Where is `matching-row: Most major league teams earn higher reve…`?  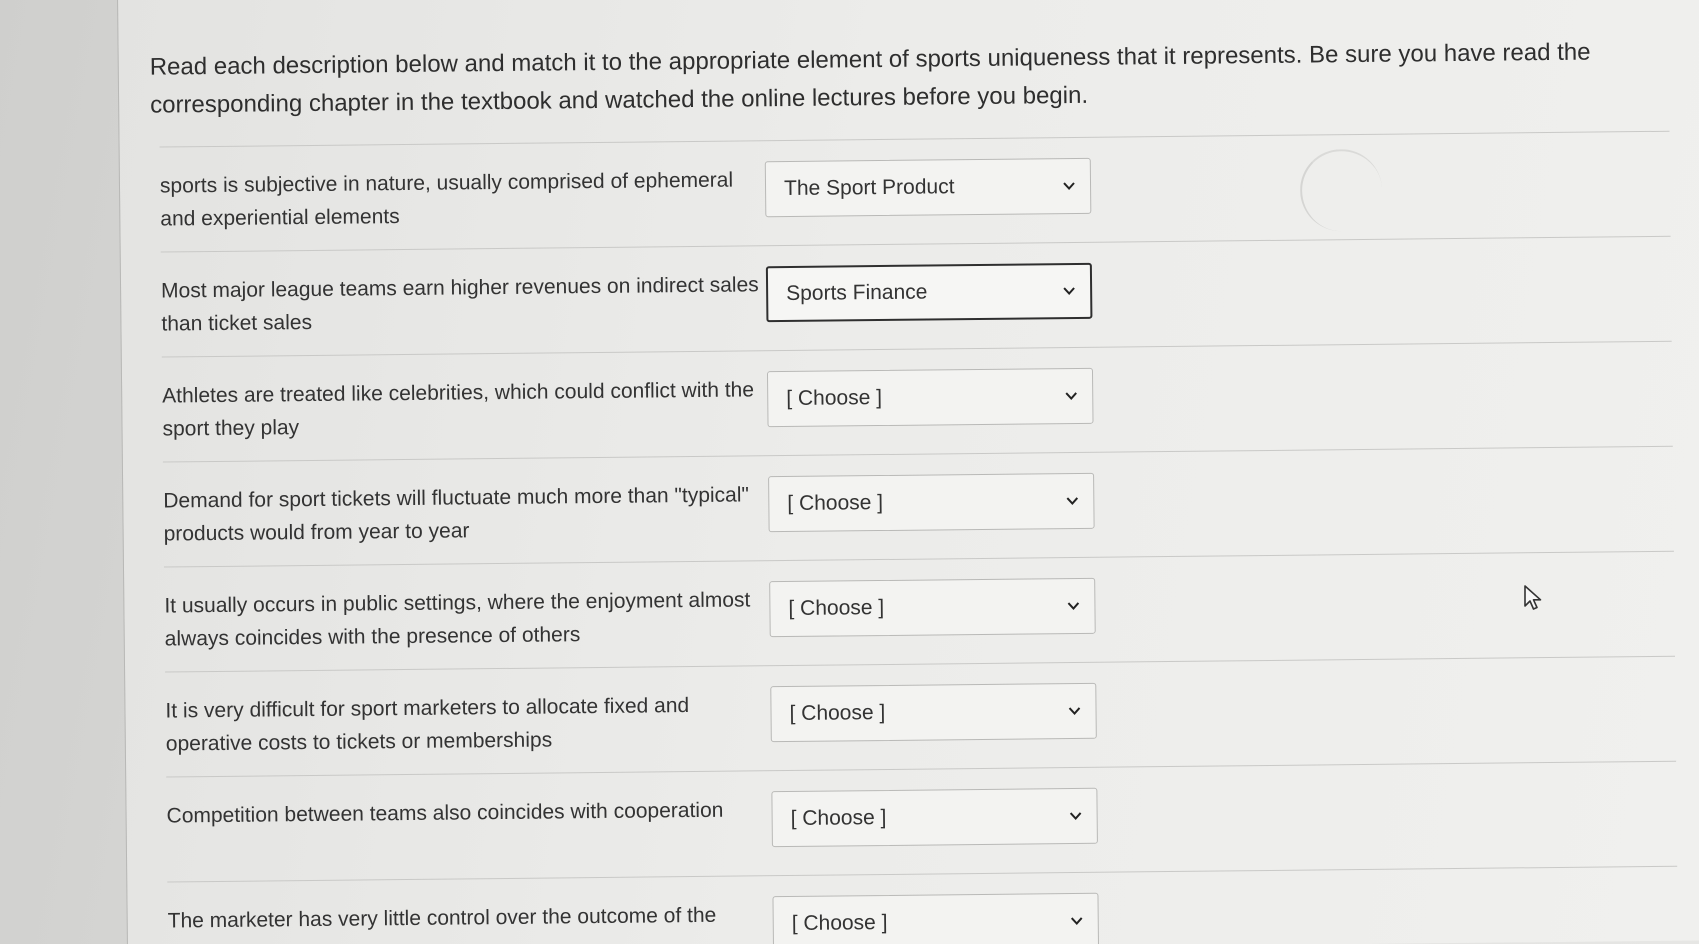
matching-row: Most major league teams earn higher reve… is located at coordinates (916, 296).